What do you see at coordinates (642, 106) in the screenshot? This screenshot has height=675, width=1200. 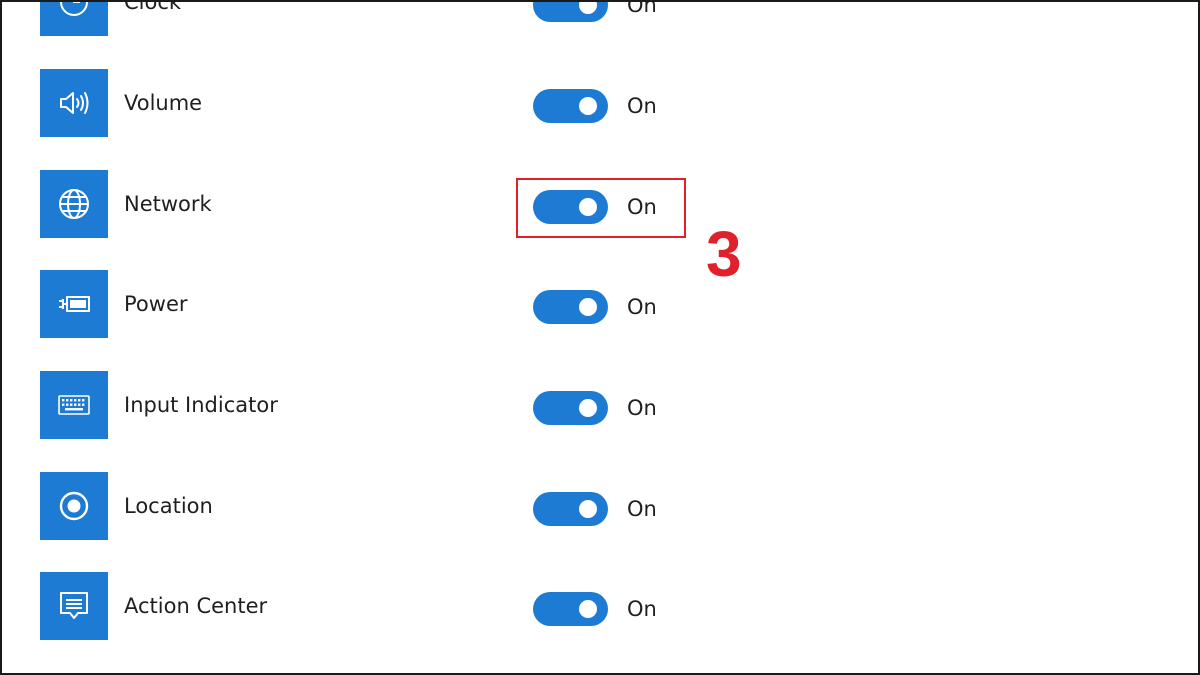 I see `volume-toggle-state: On` at bounding box center [642, 106].